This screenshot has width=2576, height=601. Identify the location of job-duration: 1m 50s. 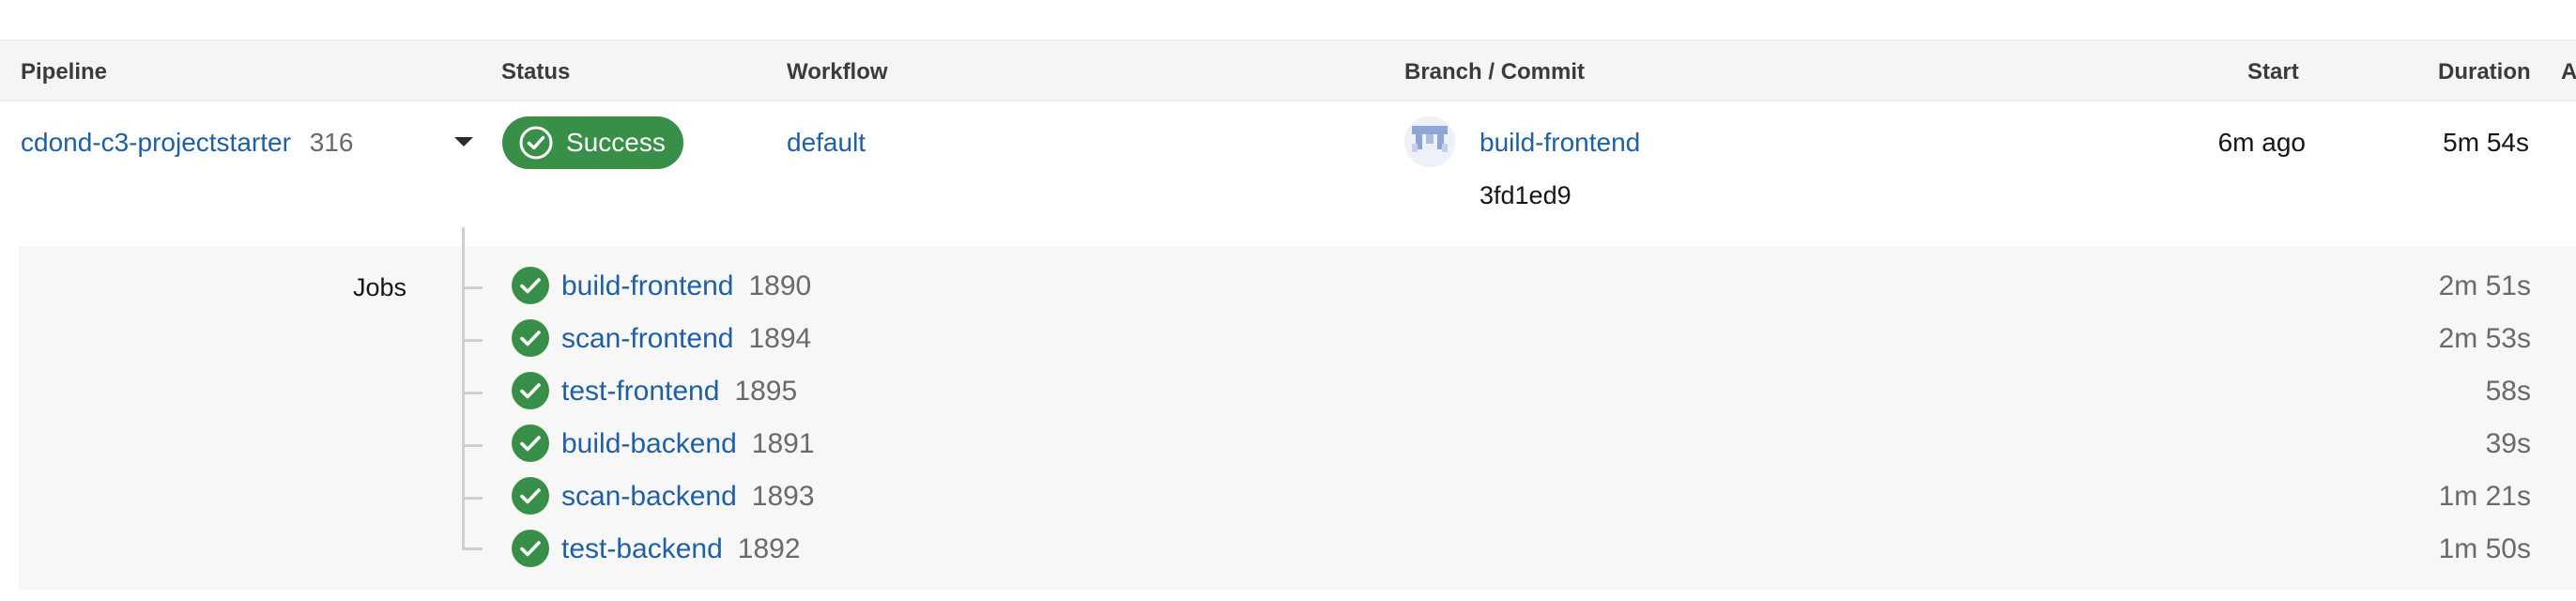
(2485, 548).